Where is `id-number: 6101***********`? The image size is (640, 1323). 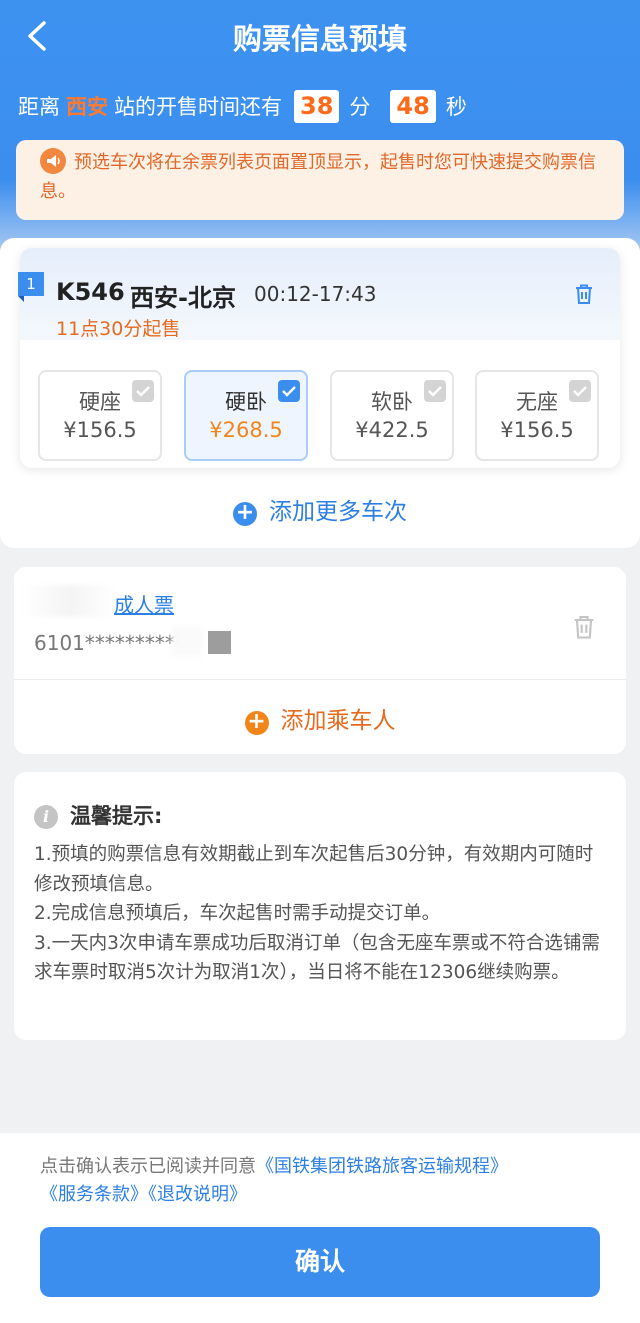
id-number: 6101*********** is located at coordinates (114, 643).